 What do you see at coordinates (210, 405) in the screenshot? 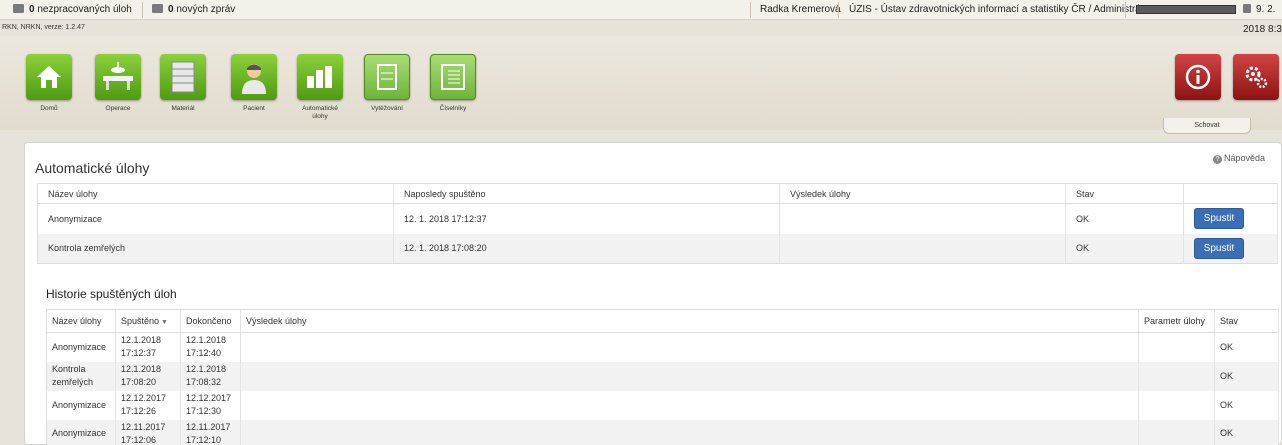
I see `history-finished: 12.12.2017 17:12:30` at bounding box center [210, 405].